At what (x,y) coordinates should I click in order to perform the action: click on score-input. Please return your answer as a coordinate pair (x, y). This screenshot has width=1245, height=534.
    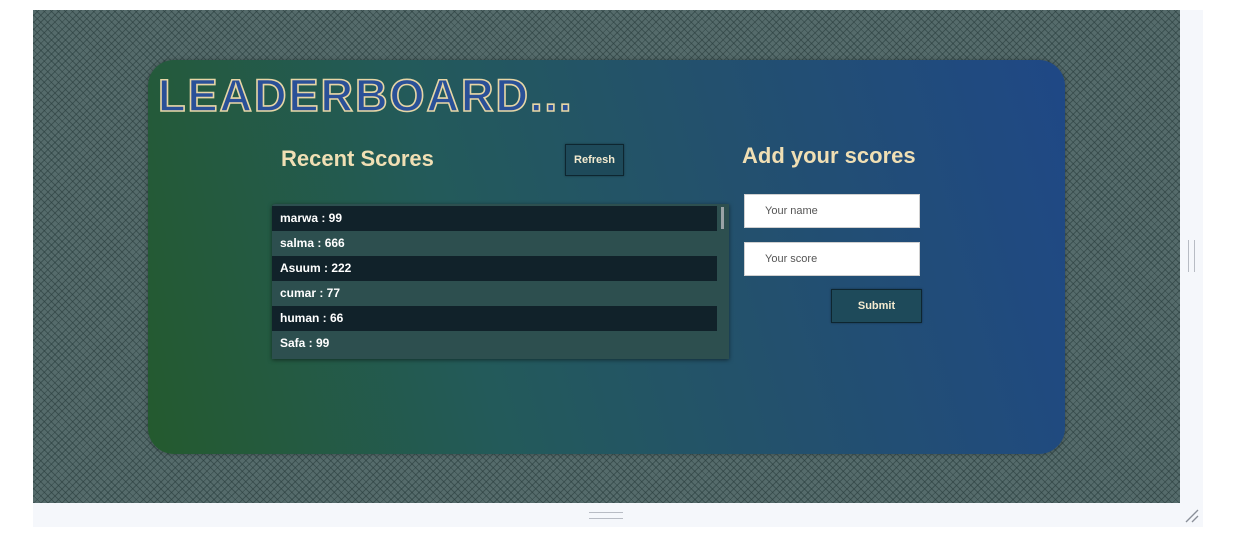
    Looking at the image, I should click on (832, 259).